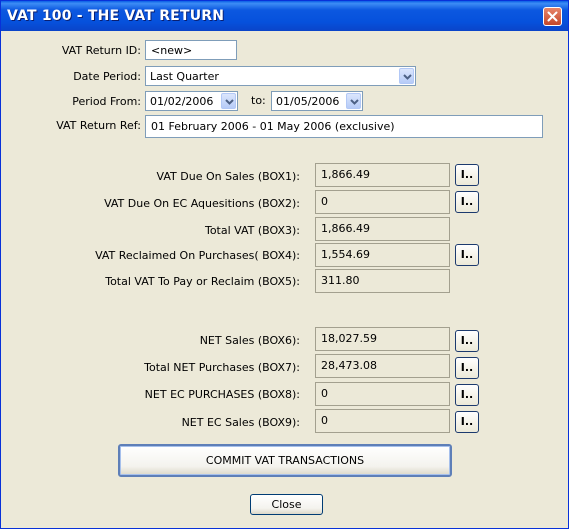 This screenshot has height=529, width=569. I want to click on box9-value: 0, so click(382, 421).